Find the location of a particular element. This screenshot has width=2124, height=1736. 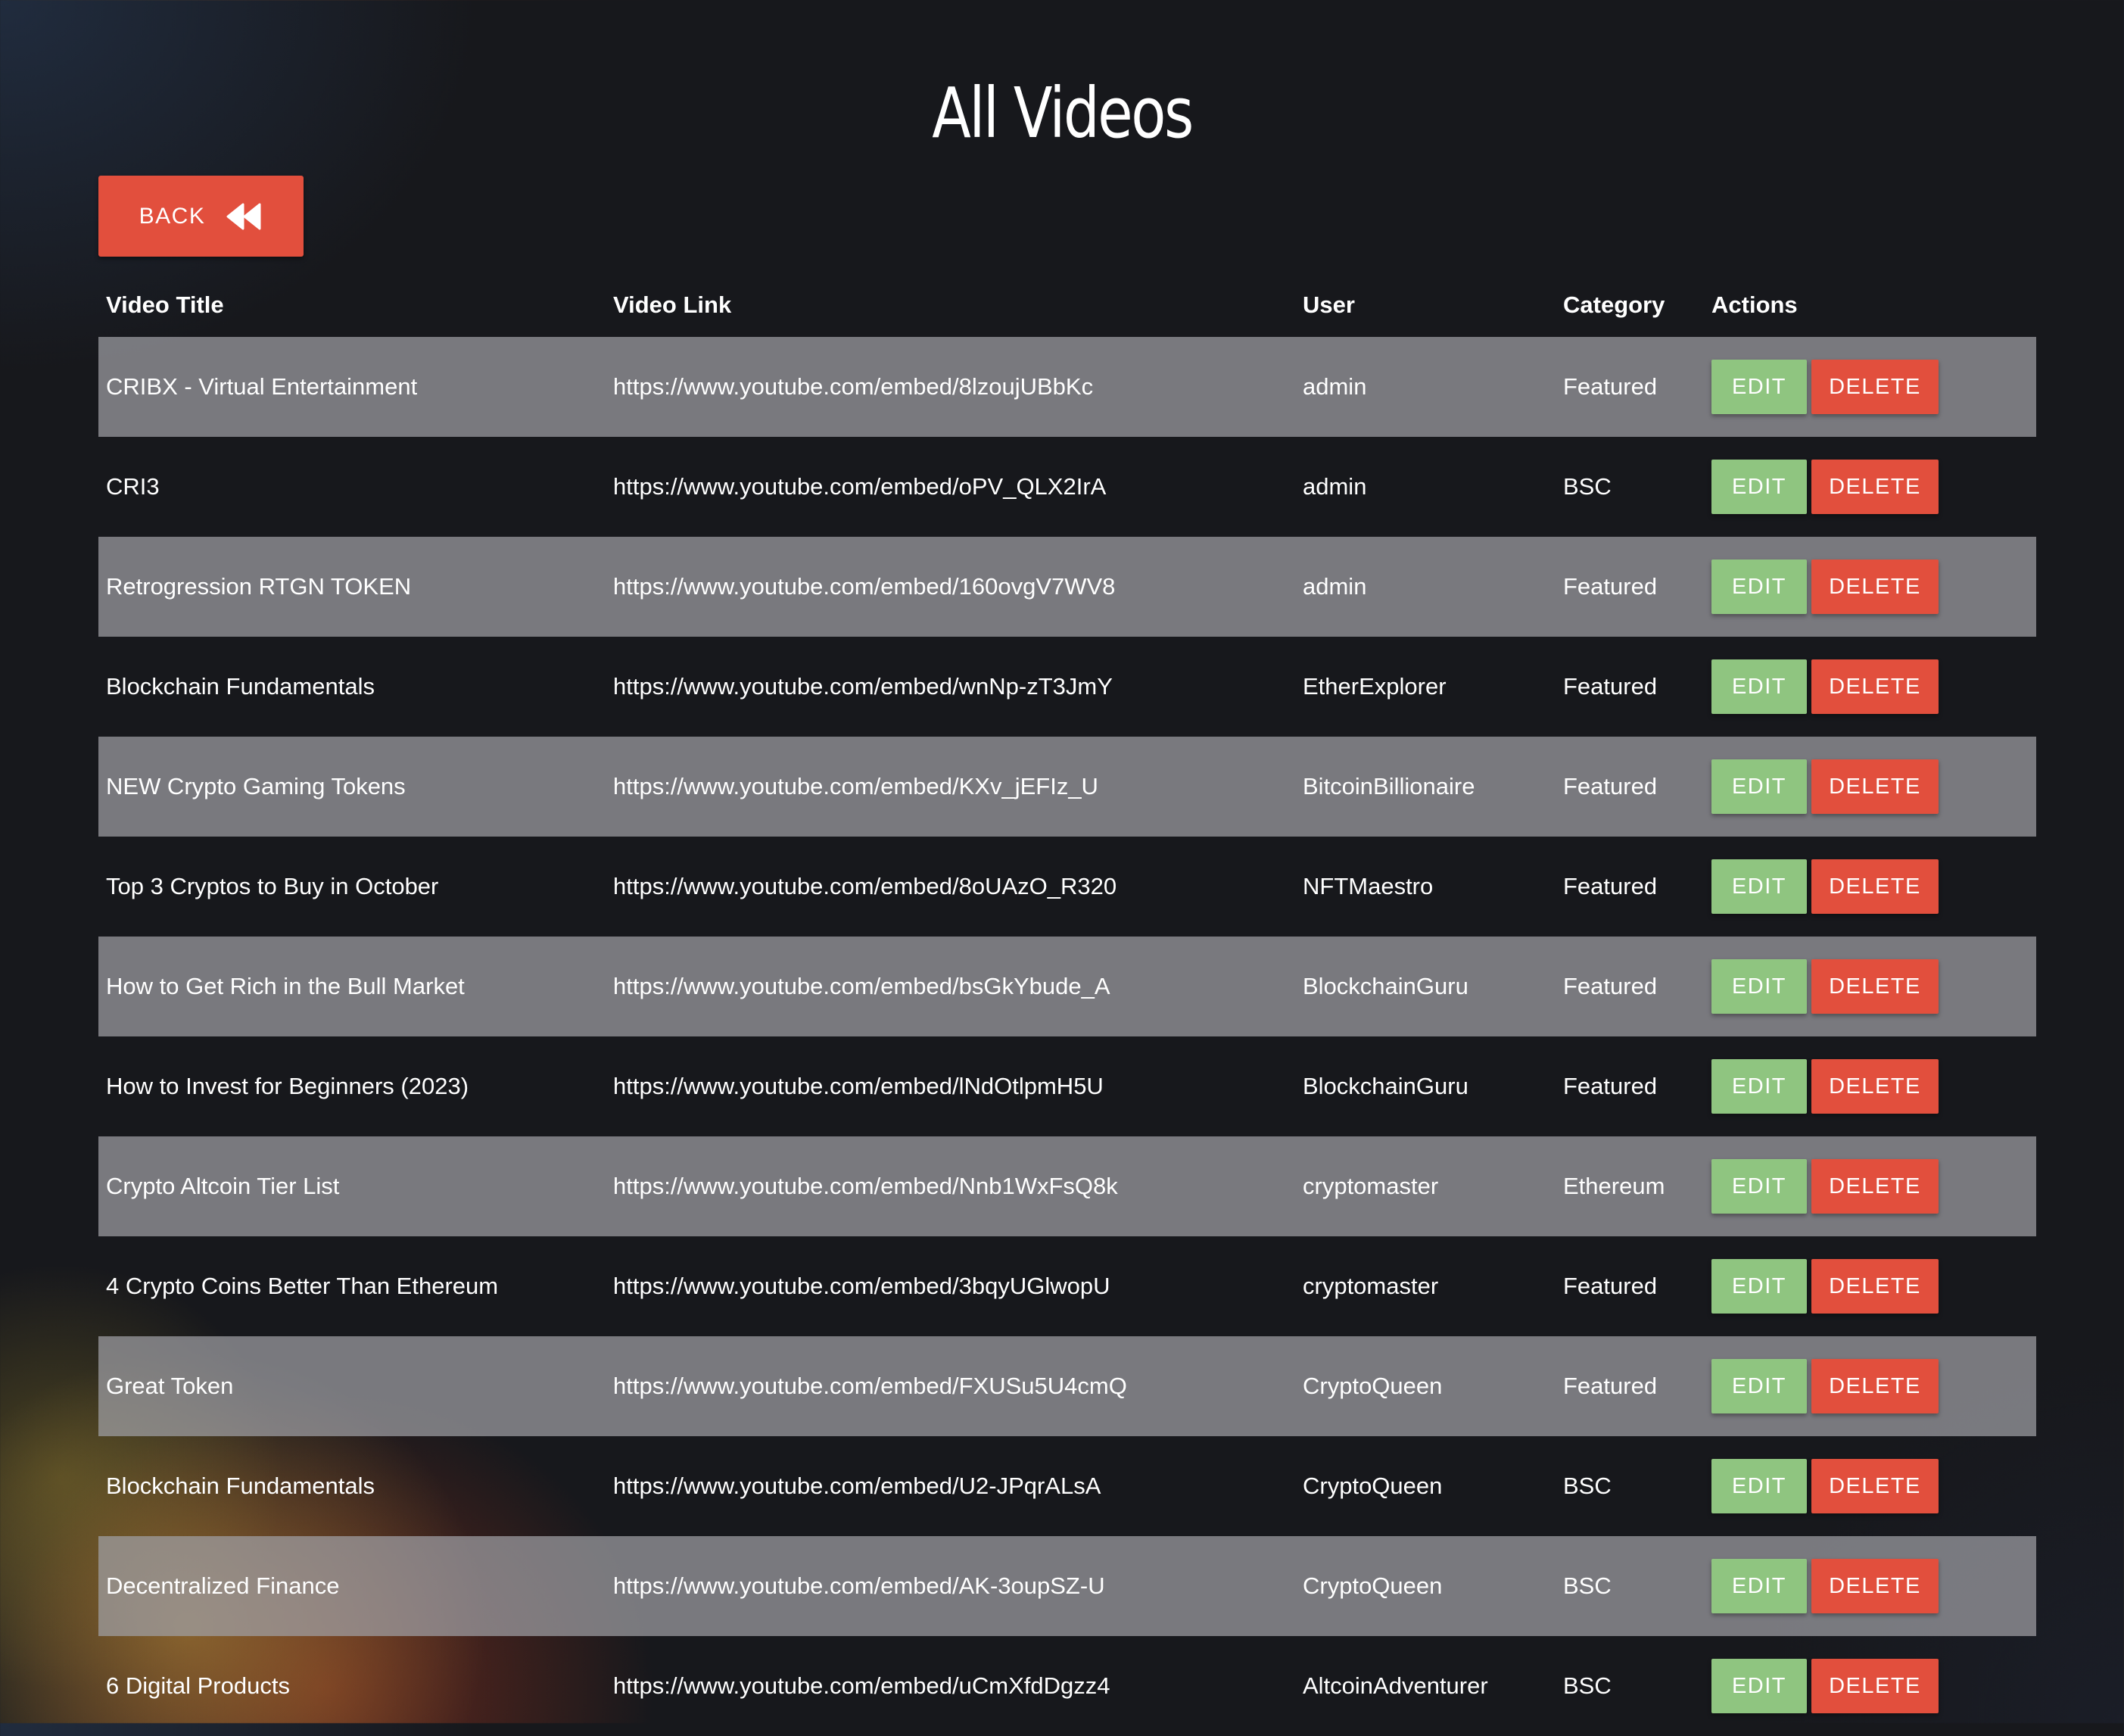

video-title-cell: Great Token is located at coordinates (170, 1386).